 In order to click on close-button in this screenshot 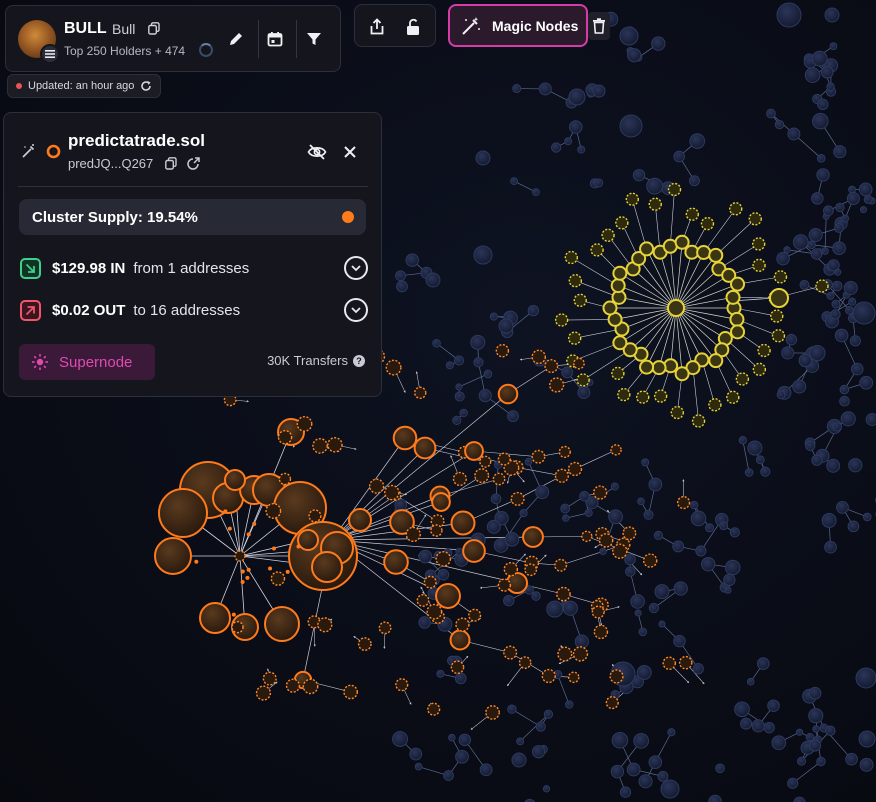, I will do `click(350, 152)`.